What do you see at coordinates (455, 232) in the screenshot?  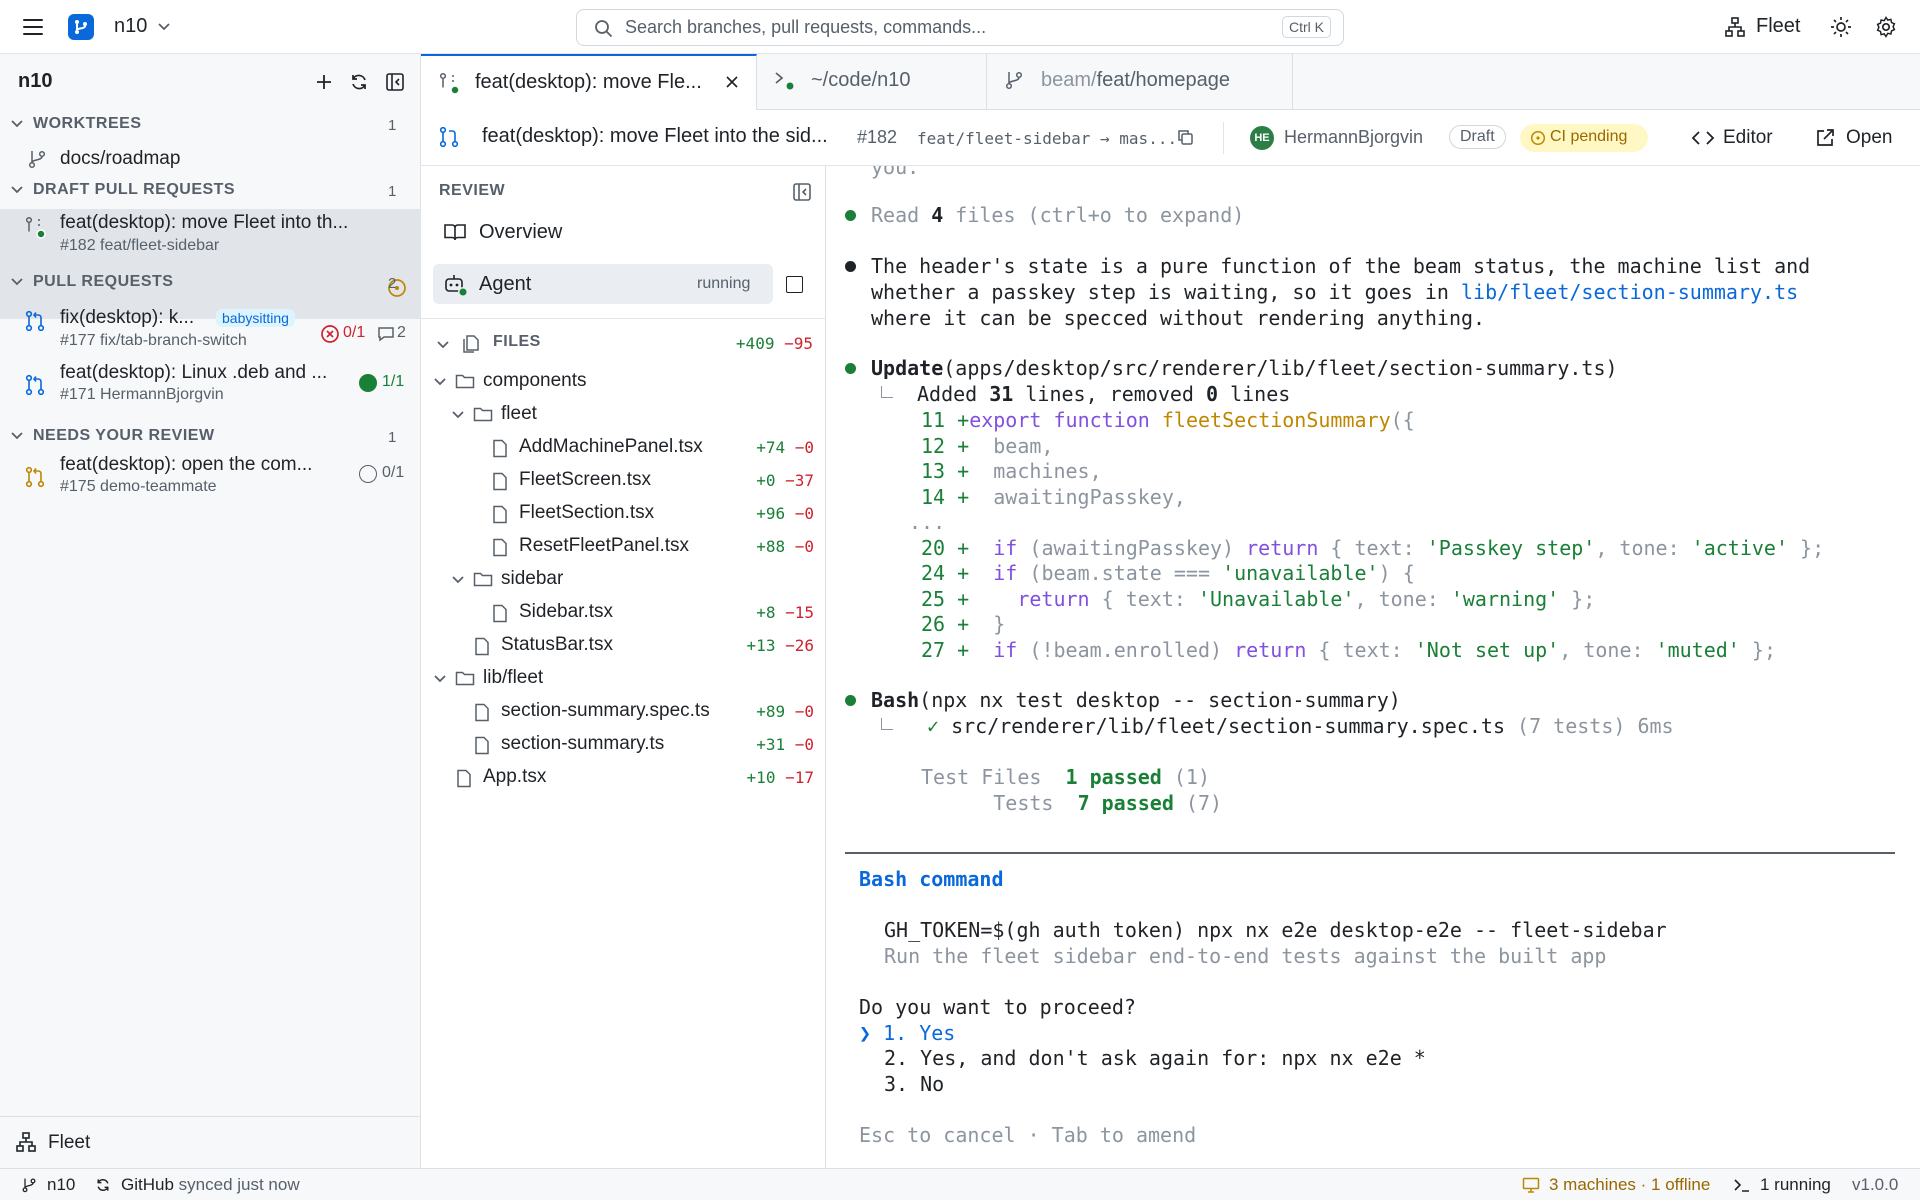 I see `book-icon` at bounding box center [455, 232].